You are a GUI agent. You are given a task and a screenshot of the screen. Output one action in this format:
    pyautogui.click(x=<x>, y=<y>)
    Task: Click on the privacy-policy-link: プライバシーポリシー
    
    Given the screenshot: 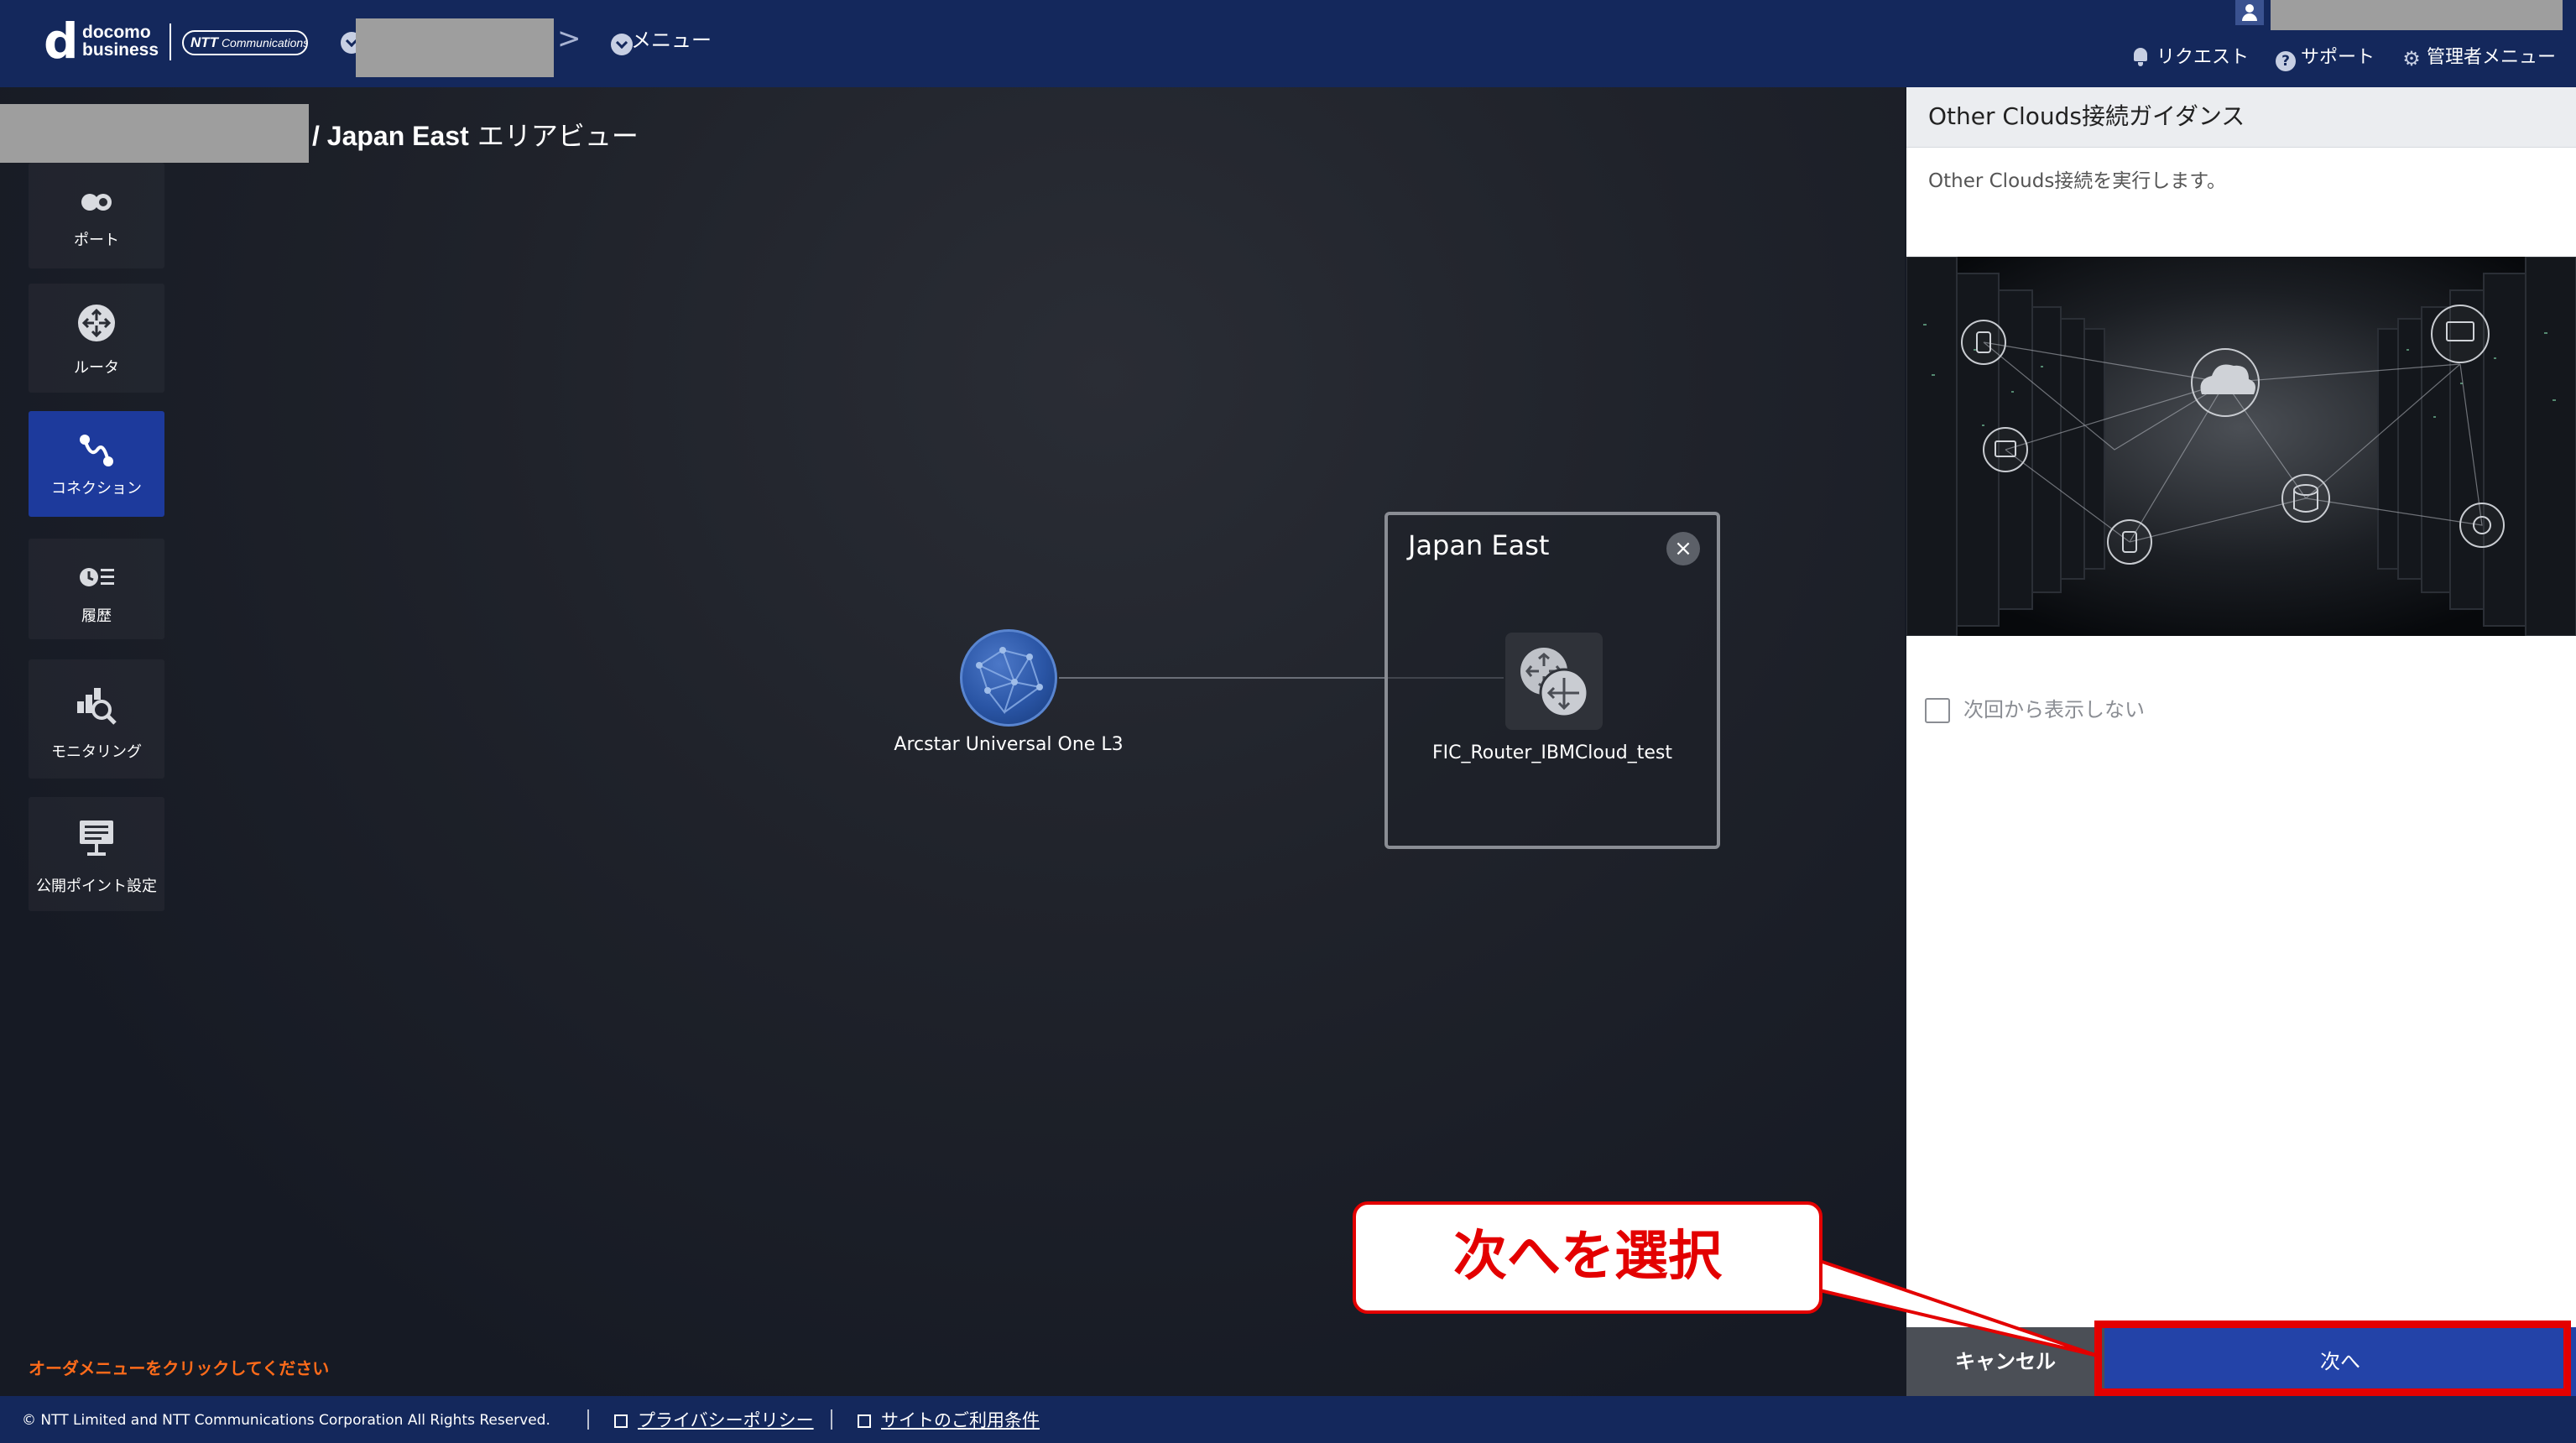 What is the action you would take?
    pyautogui.click(x=714, y=1420)
    